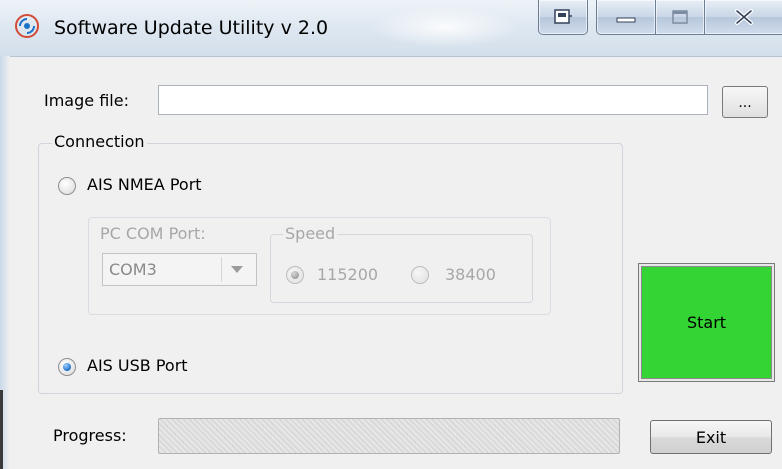  Describe the element at coordinates (433, 100) in the screenshot. I see `image-file-input` at that location.